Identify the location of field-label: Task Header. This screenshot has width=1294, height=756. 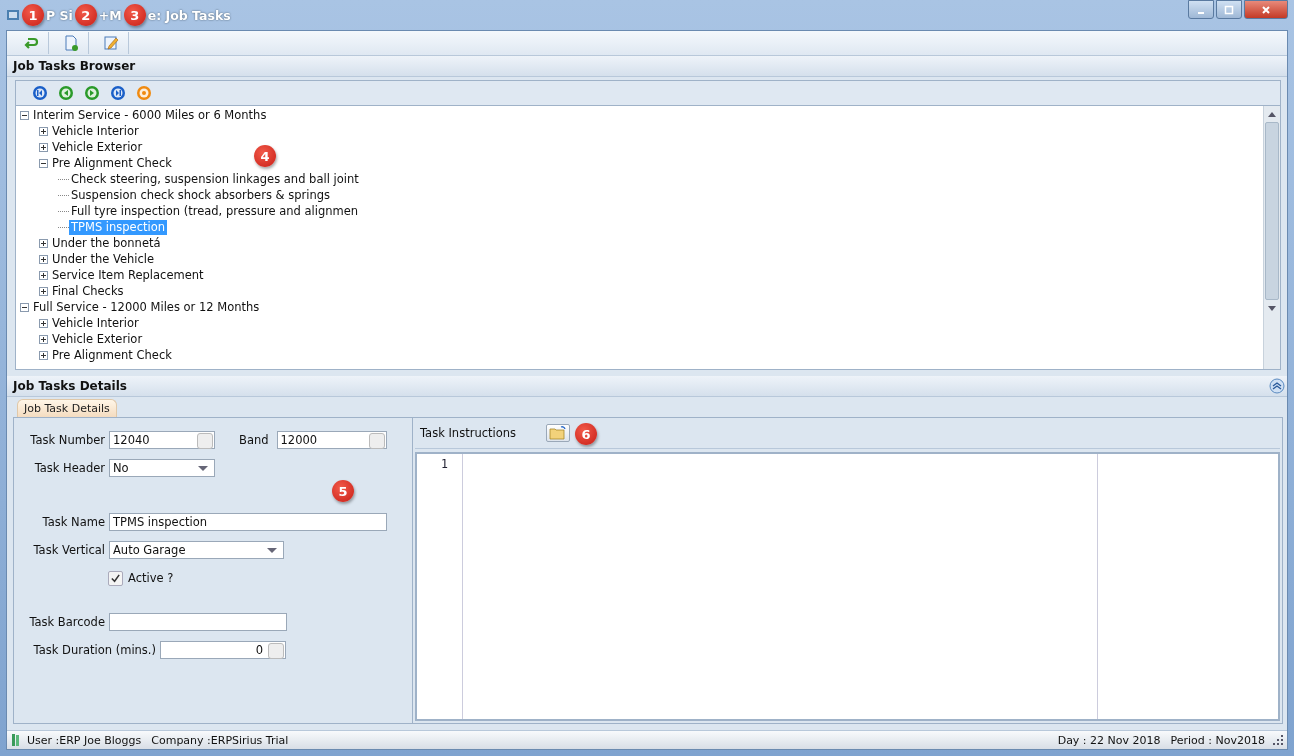
(69, 468).